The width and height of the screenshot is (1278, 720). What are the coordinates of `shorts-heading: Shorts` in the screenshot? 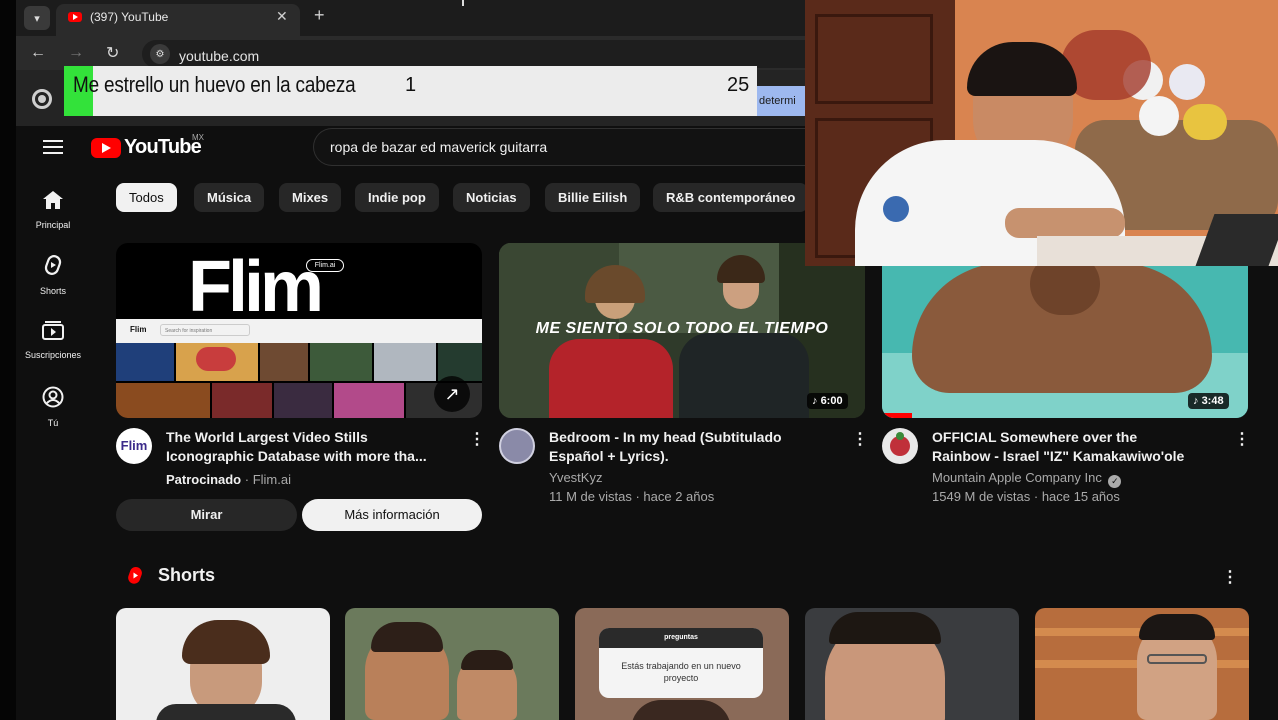 It's located at (187, 575).